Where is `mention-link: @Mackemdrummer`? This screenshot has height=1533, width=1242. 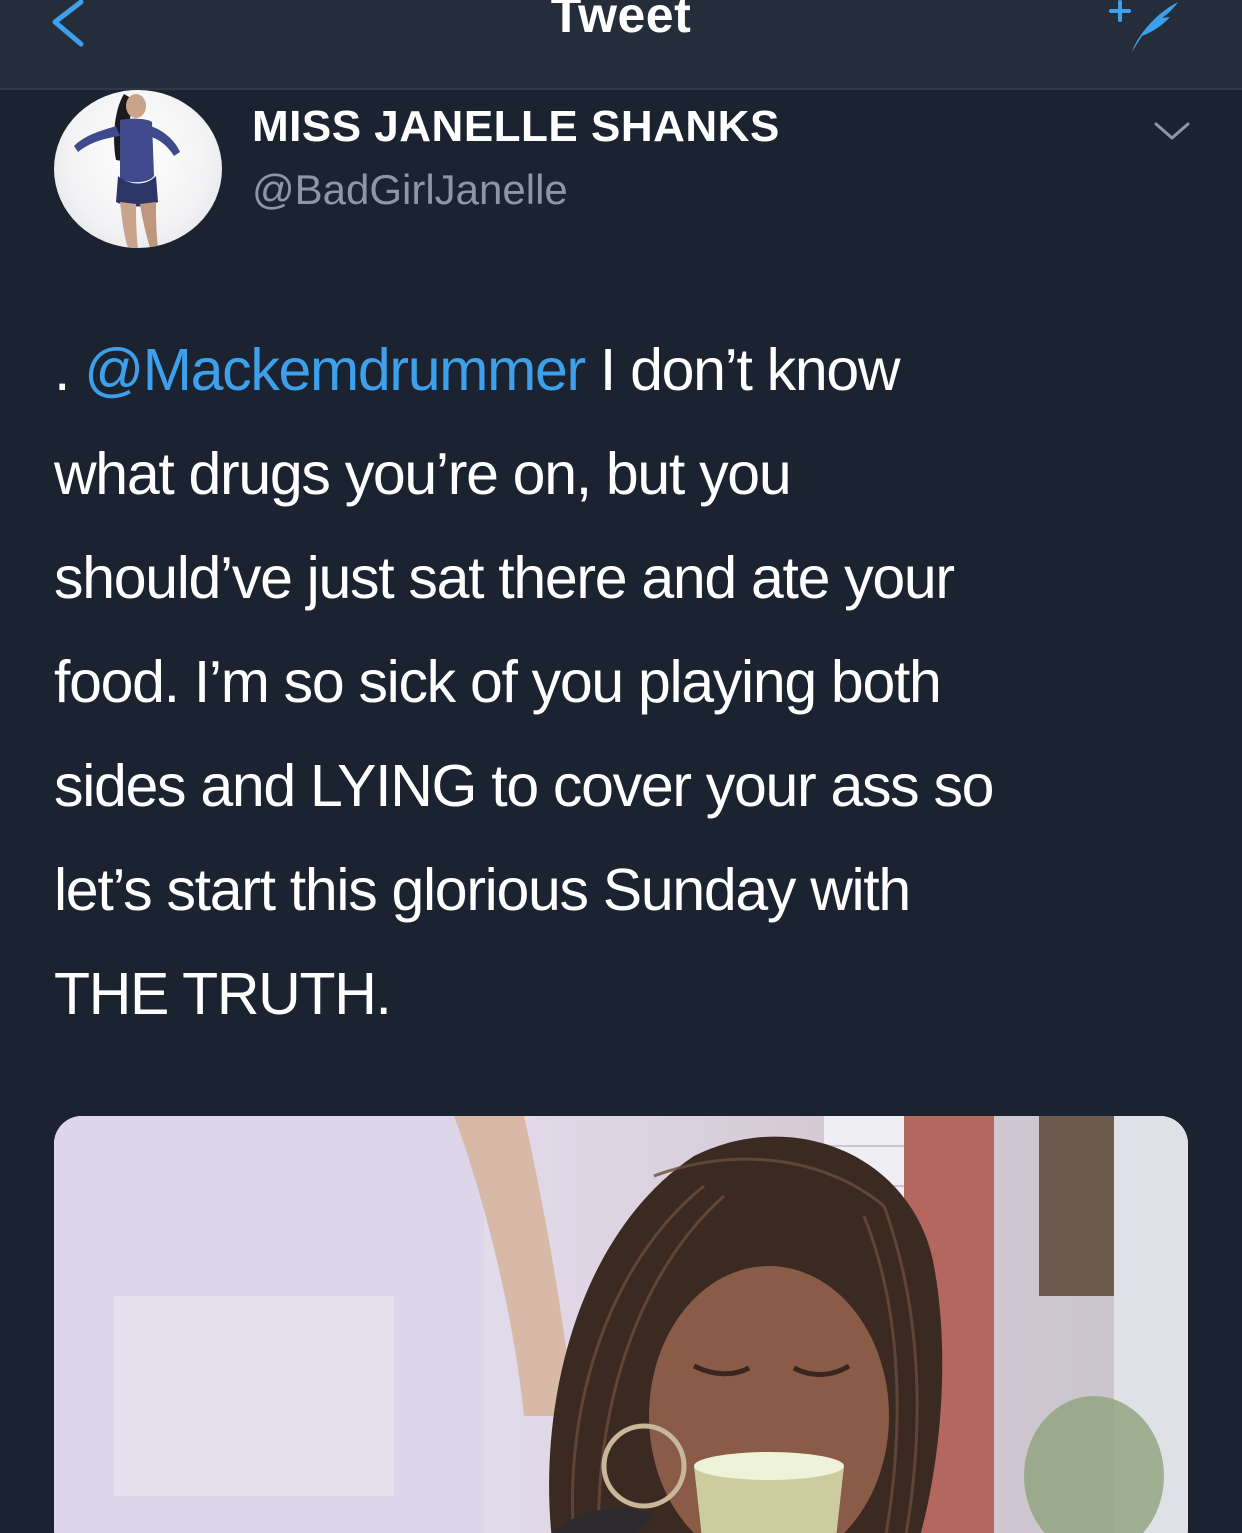
mention-link: @Mackemdrummer is located at coordinates (335, 370).